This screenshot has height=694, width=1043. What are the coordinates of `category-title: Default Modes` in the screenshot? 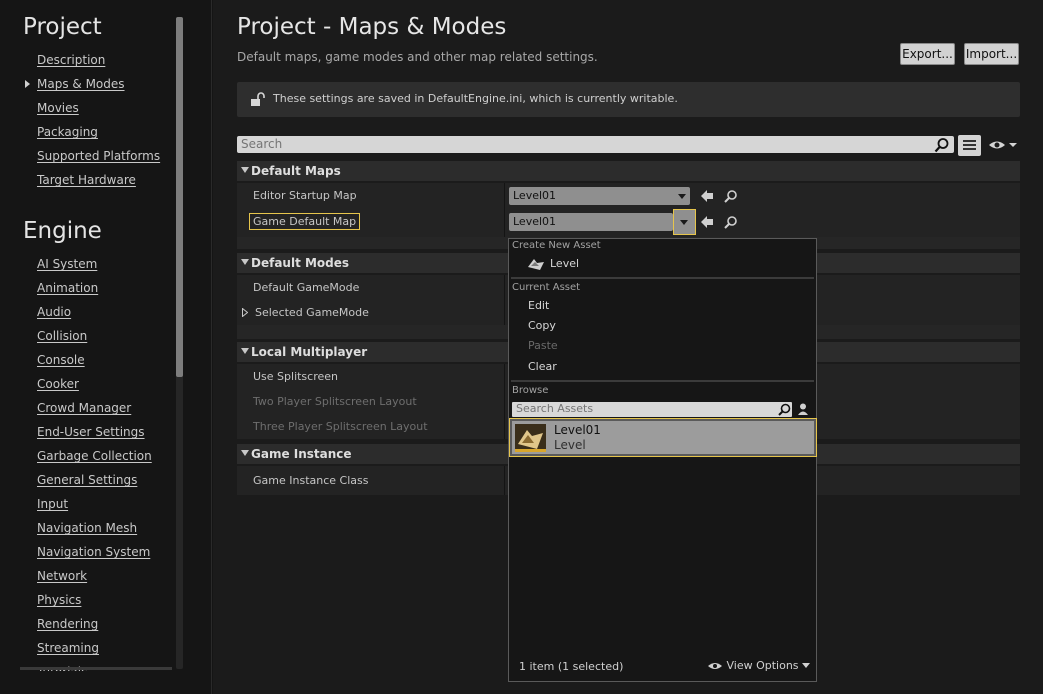 It's located at (300, 263).